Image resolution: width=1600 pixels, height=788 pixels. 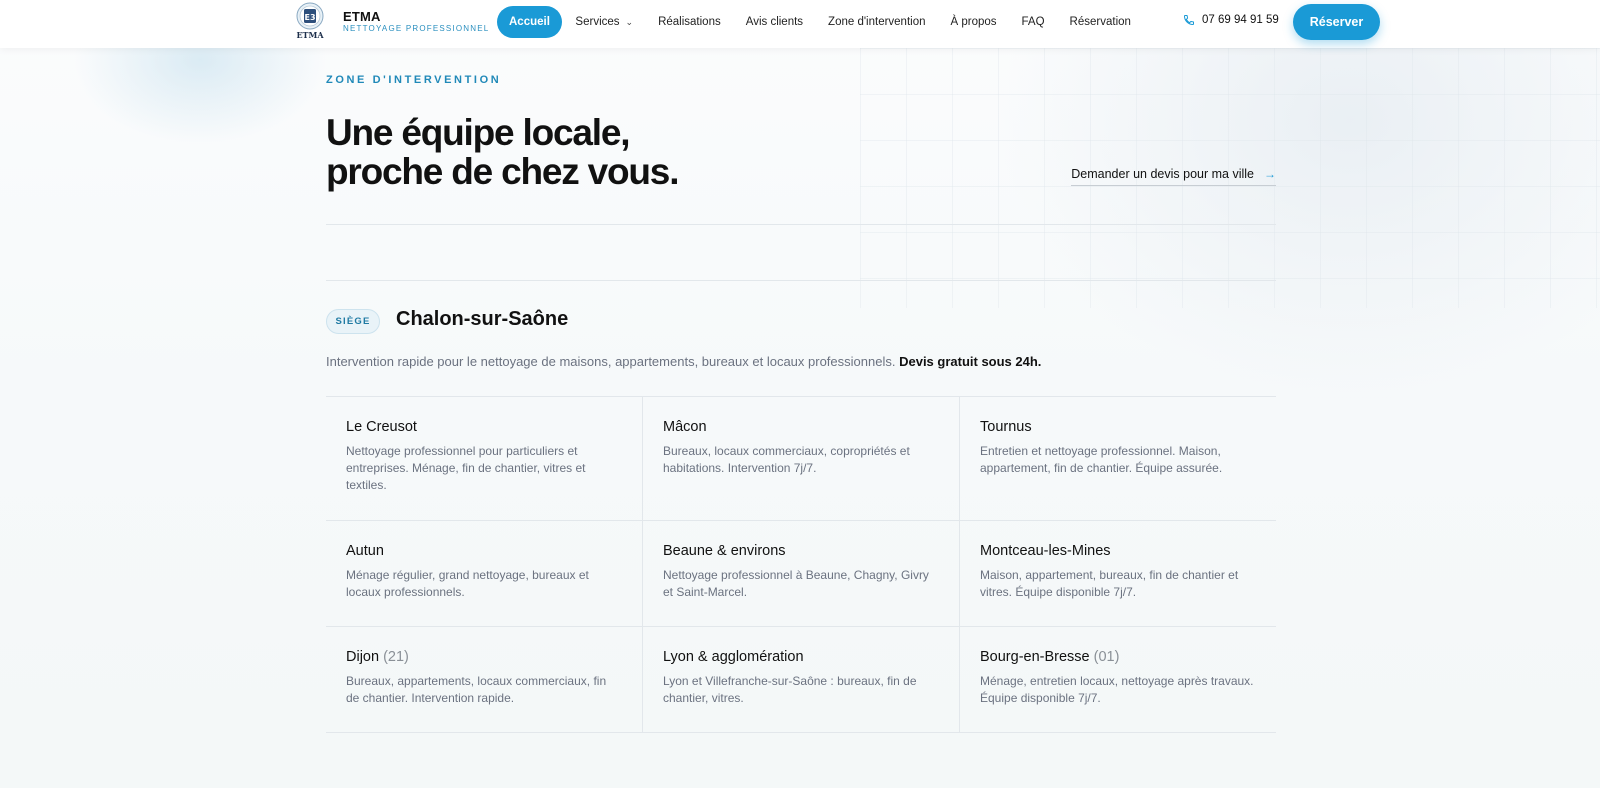 What do you see at coordinates (1045, 551) in the screenshot?
I see `city-name: Montceau-les-Mines` at bounding box center [1045, 551].